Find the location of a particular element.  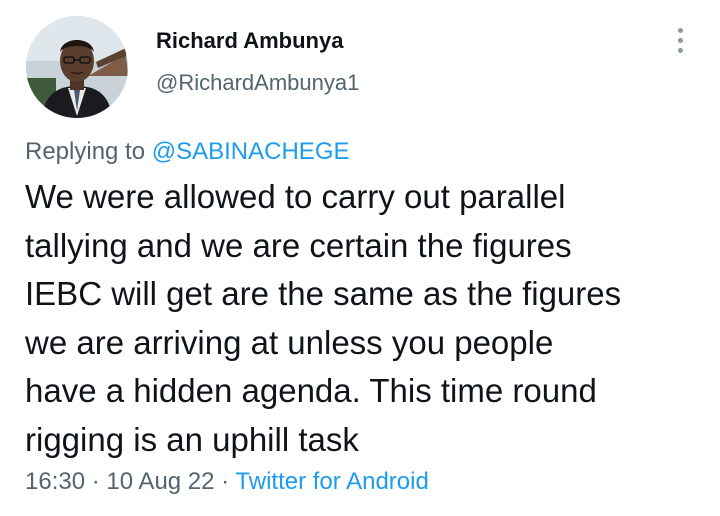

tweet-date: 10 Aug 22 is located at coordinates (160, 481).